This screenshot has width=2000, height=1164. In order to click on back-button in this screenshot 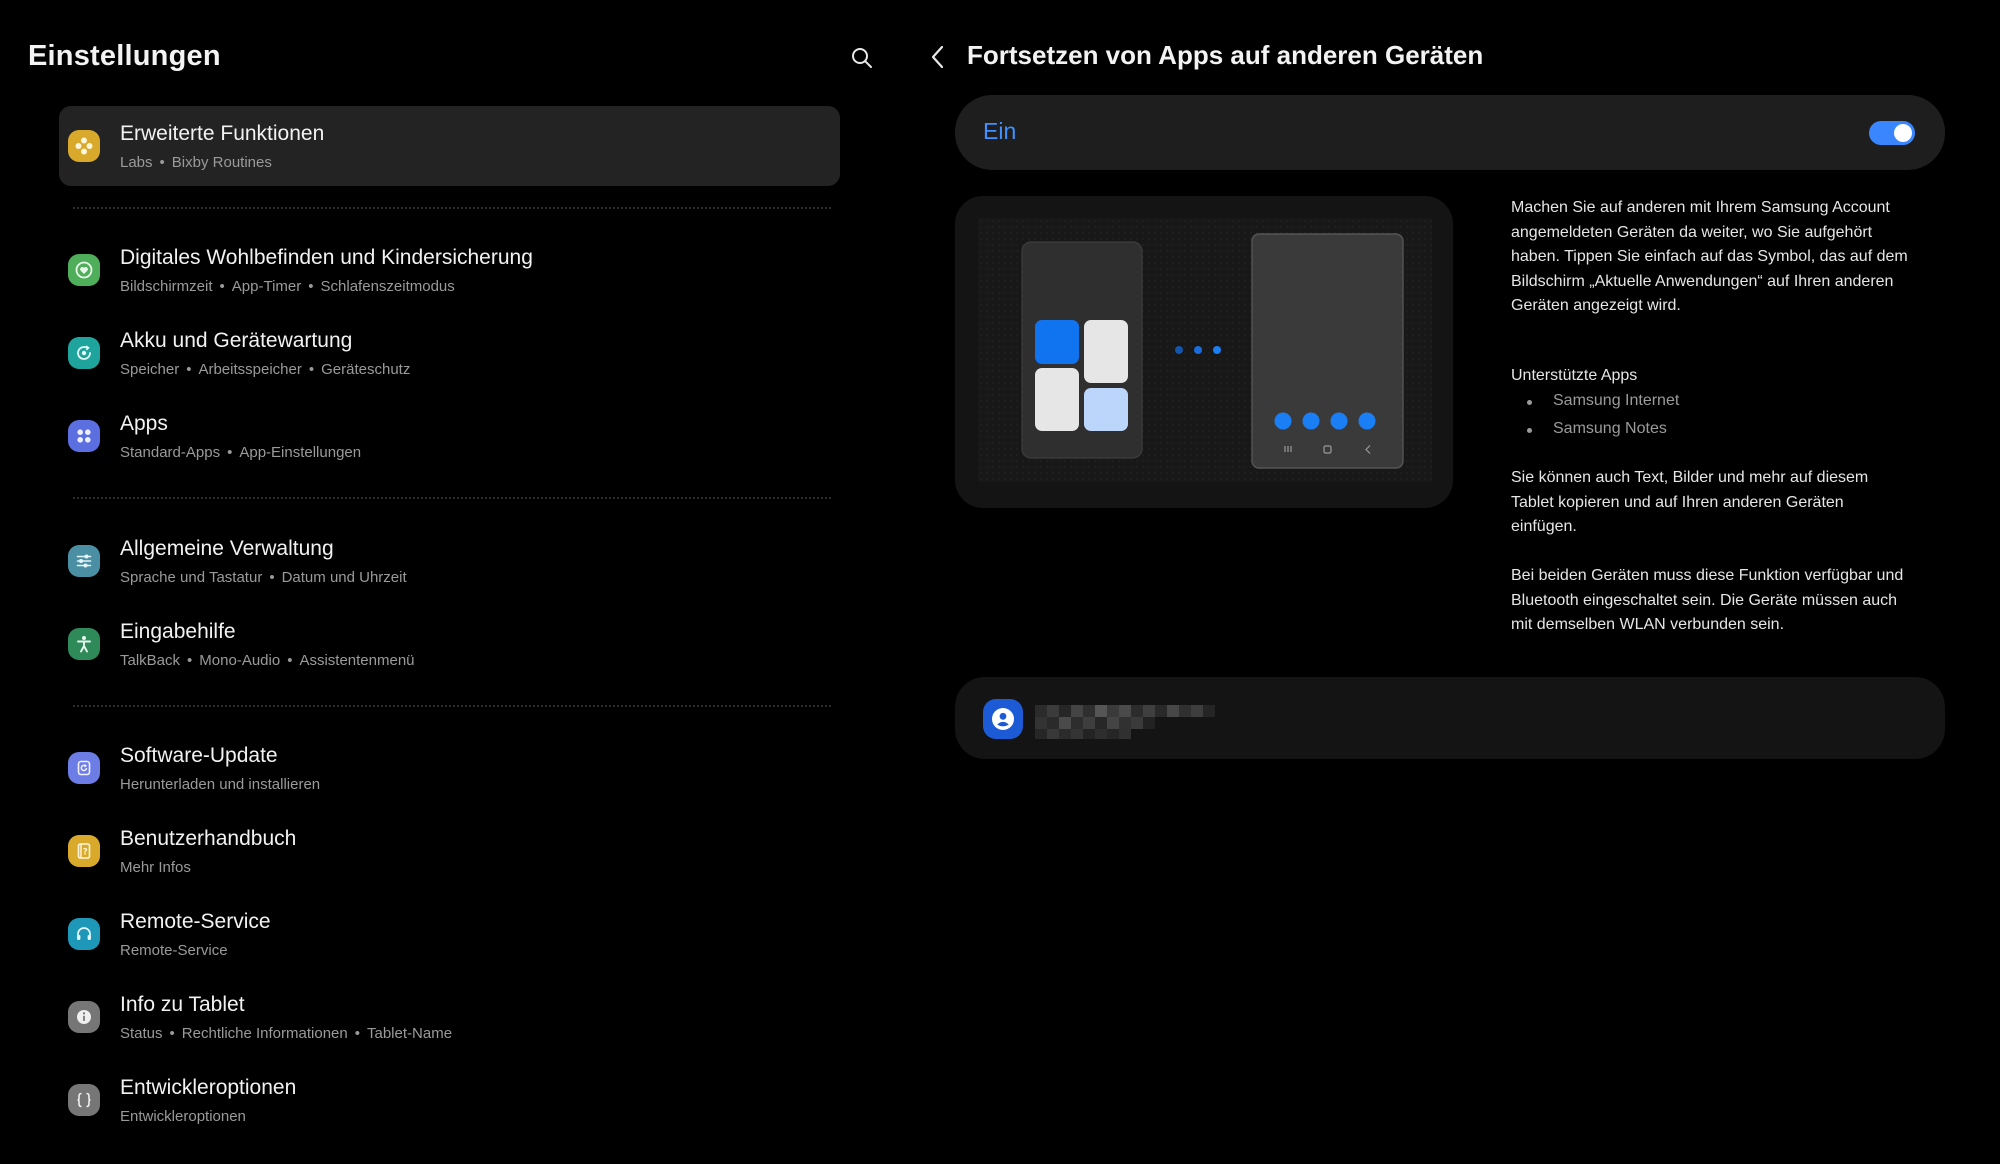, I will do `click(938, 57)`.